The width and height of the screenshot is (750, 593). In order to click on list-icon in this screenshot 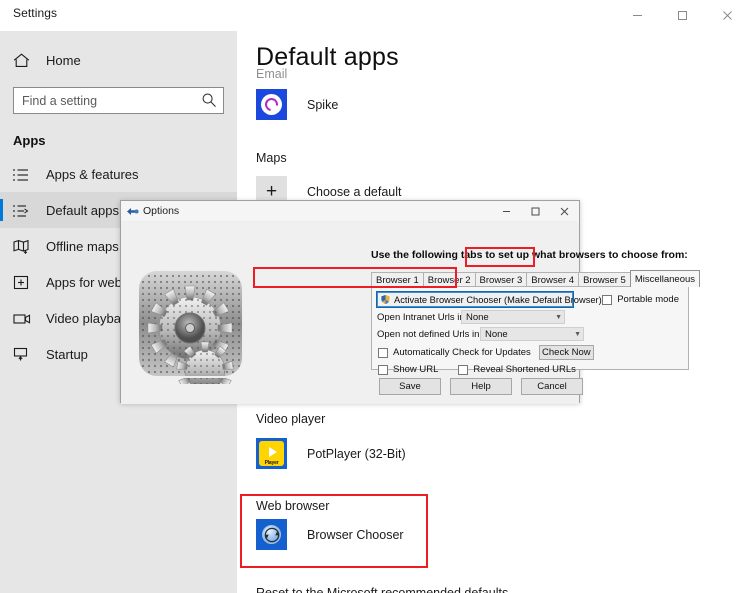, I will do `click(24, 174)`.